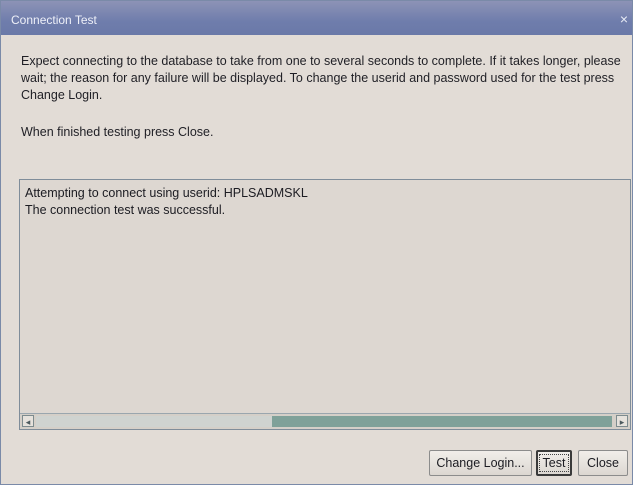 Image resolution: width=633 pixels, height=485 pixels. What do you see at coordinates (622, 421) in the screenshot?
I see `scroll-right-arrow-icon: ▸` at bounding box center [622, 421].